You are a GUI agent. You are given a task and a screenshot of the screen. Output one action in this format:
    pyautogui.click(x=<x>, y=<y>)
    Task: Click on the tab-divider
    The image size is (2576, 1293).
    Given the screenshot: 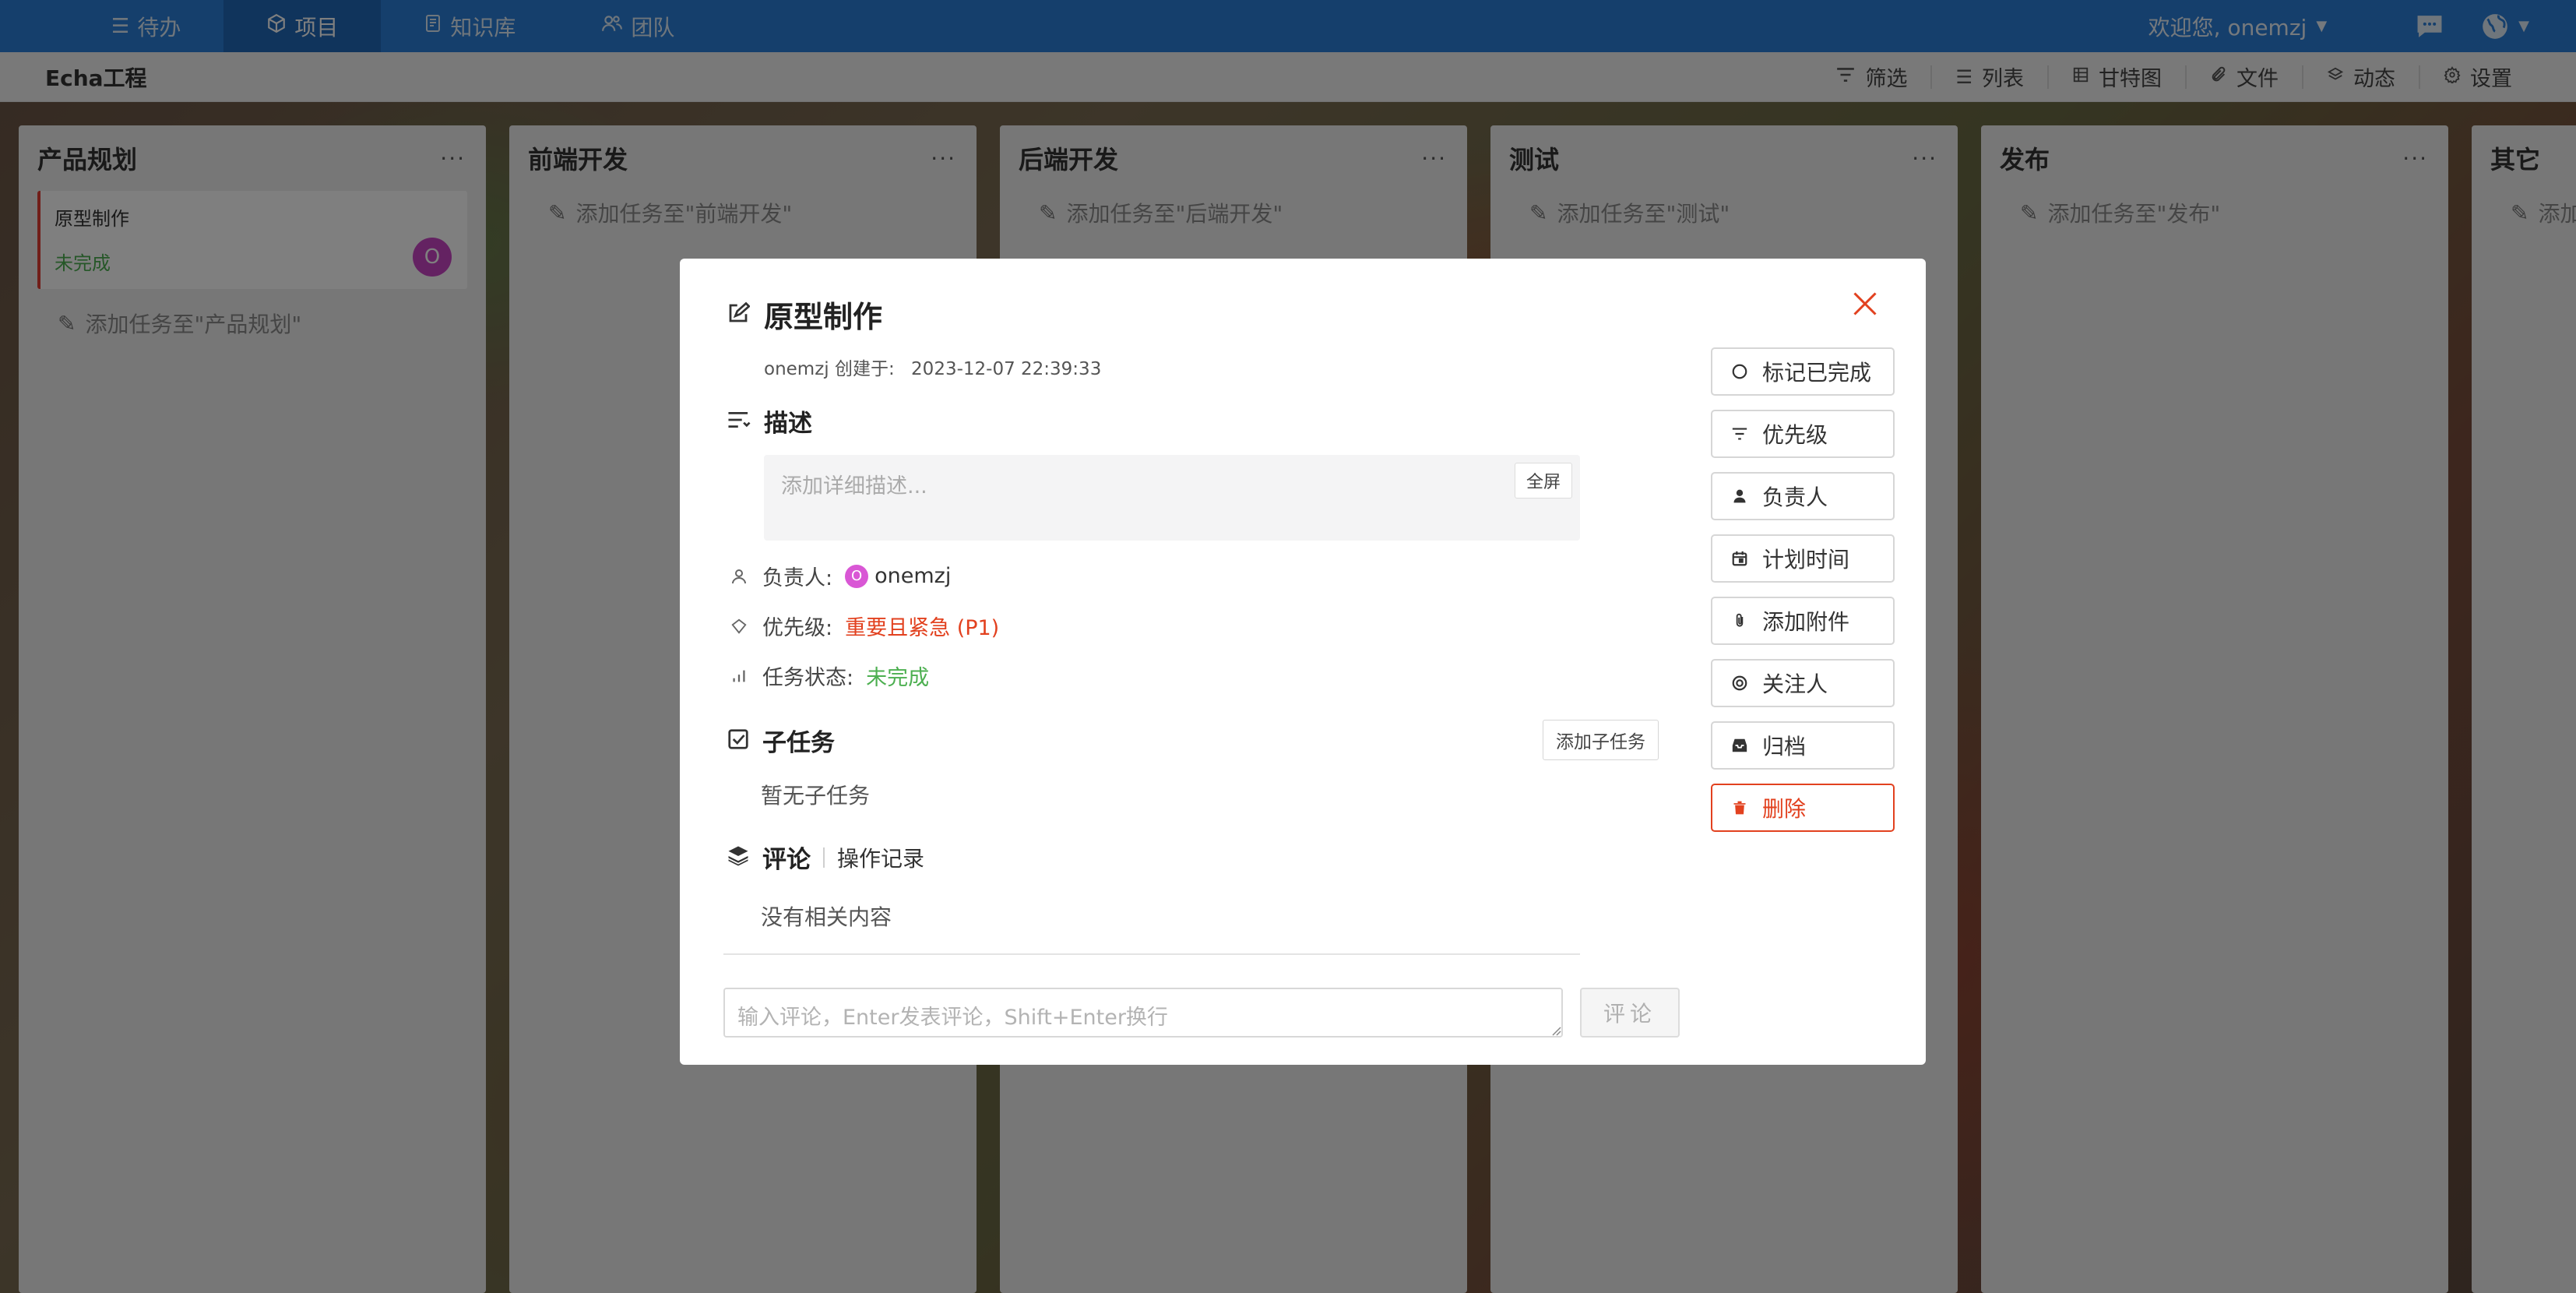 What is the action you would take?
    pyautogui.click(x=824, y=857)
    